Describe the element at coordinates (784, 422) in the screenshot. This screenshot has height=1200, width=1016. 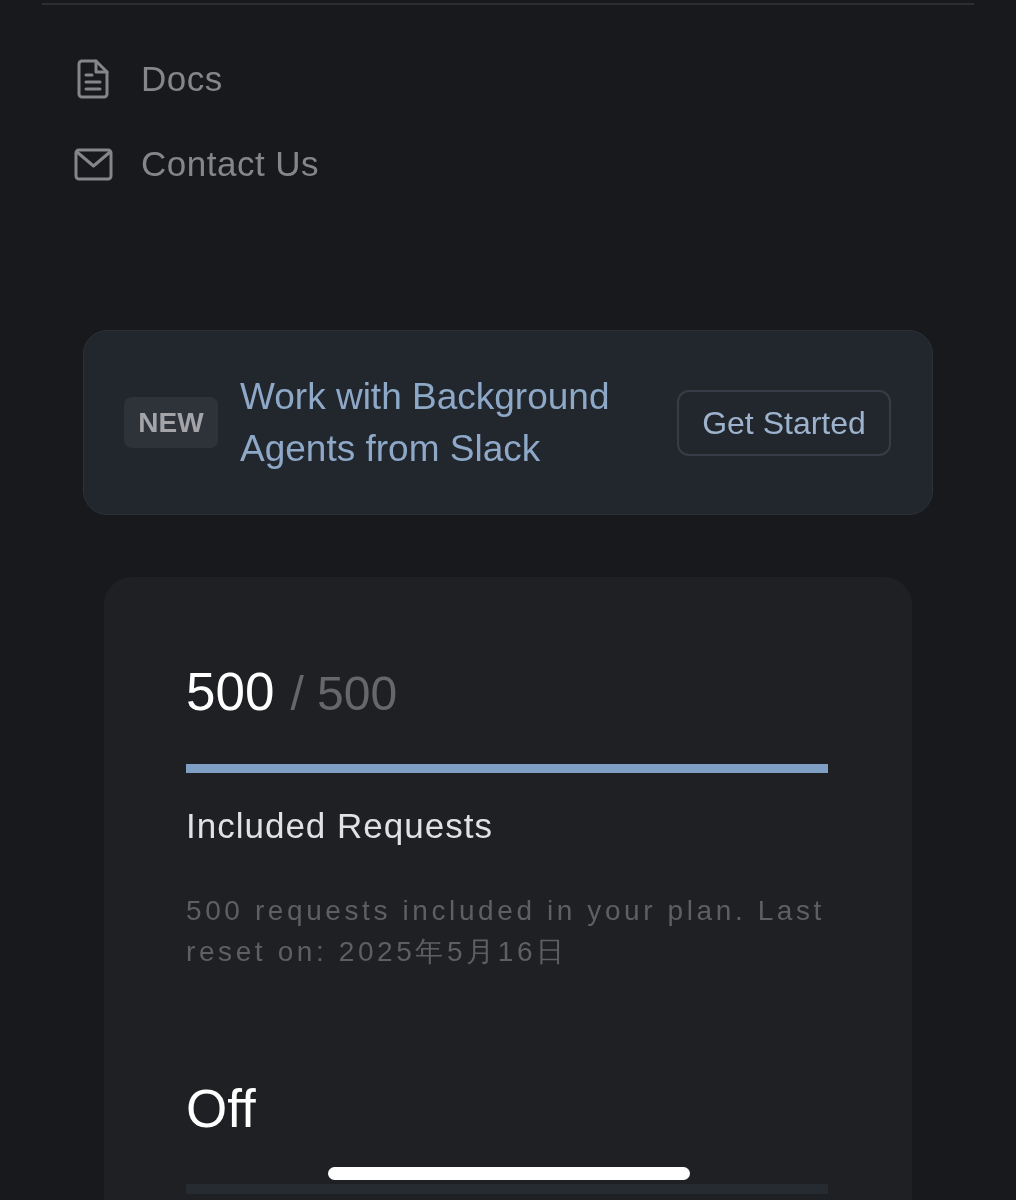
I see `get-started-button: Get Started` at that location.